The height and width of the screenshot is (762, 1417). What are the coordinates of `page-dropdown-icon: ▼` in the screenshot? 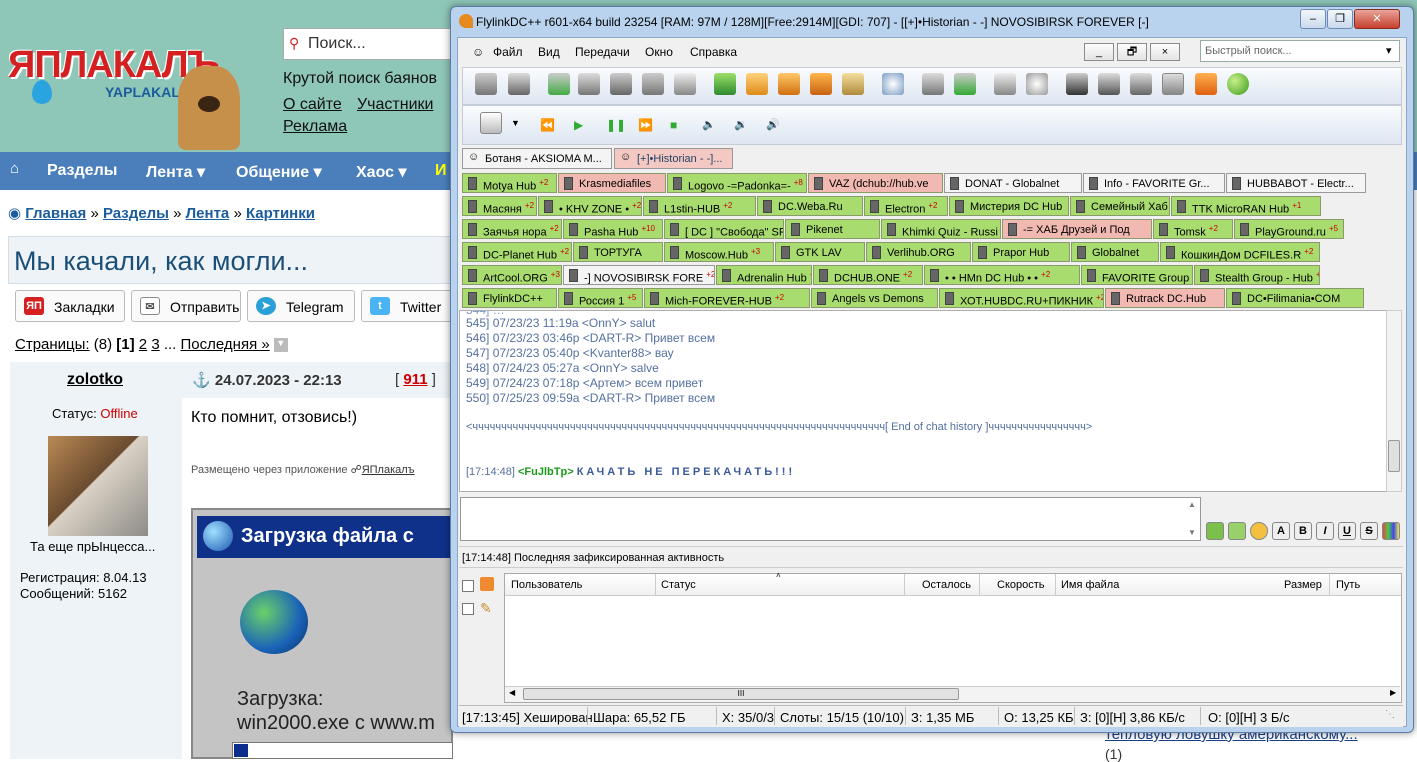 It's located at (281, 345).